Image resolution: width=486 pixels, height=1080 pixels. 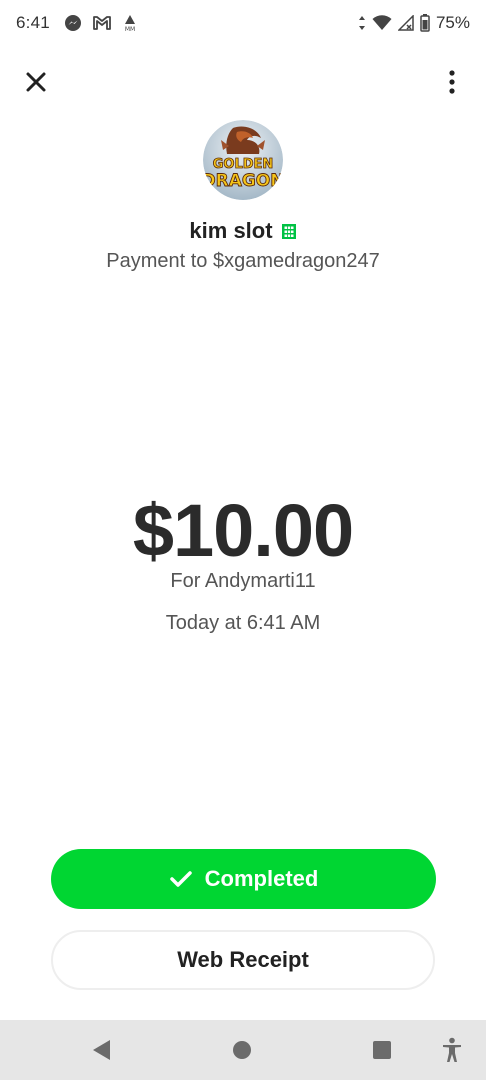 I want to click on messenger-icon, so click(x=73, y=23).